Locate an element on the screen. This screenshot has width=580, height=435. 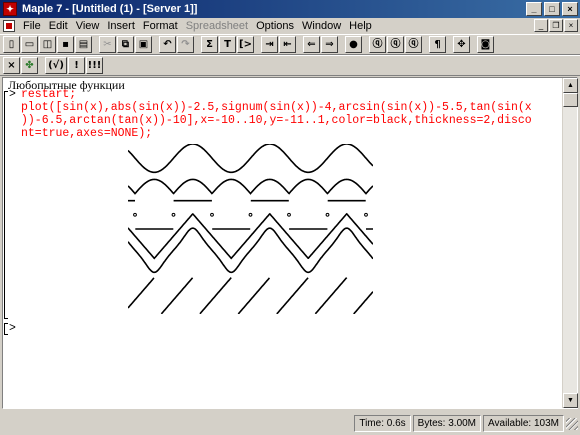
indent-icon: ⇥ is located at coordinates (269, 44).